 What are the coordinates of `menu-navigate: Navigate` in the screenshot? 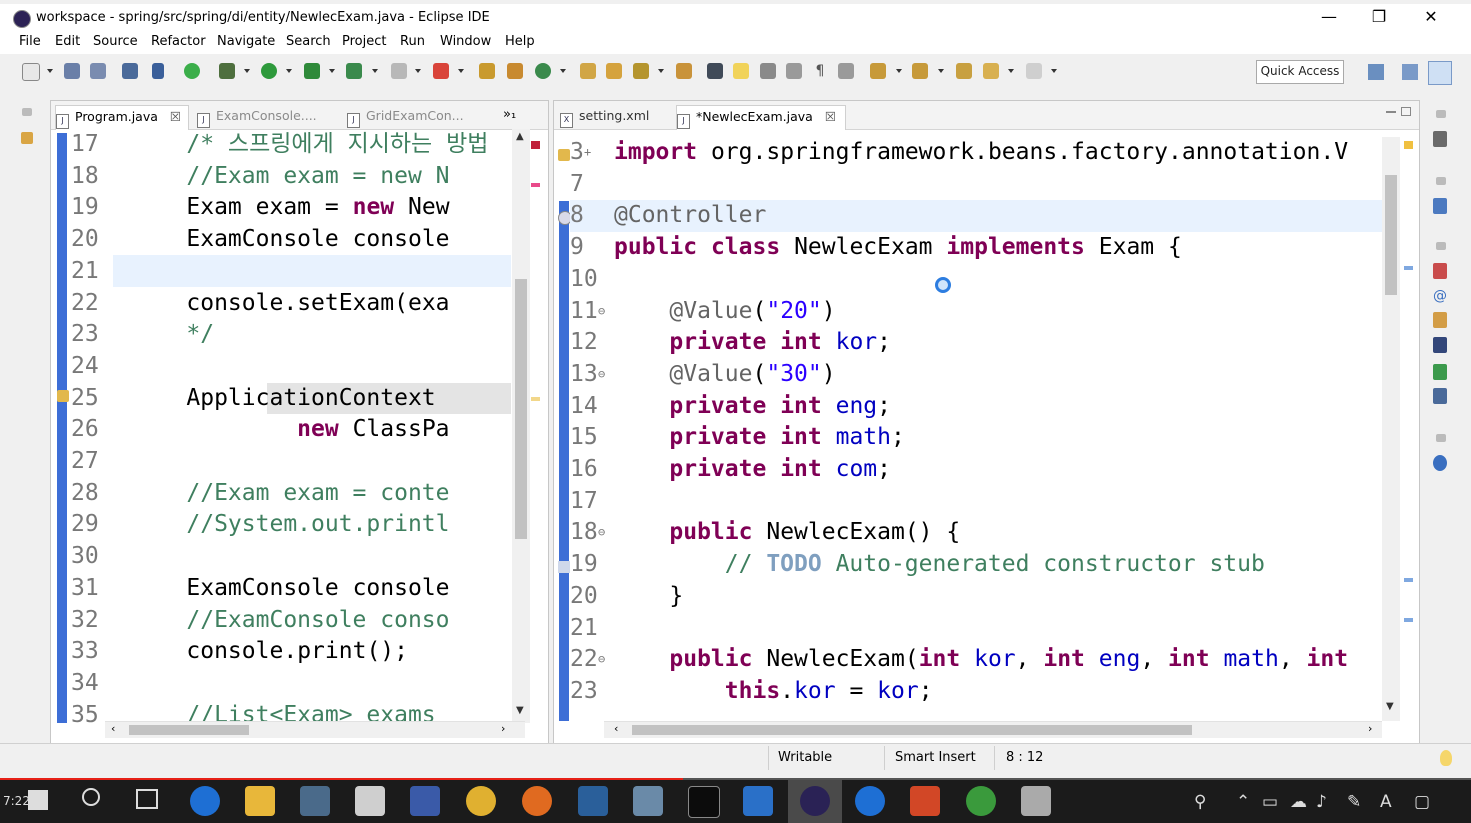 It's located at (246, 41).